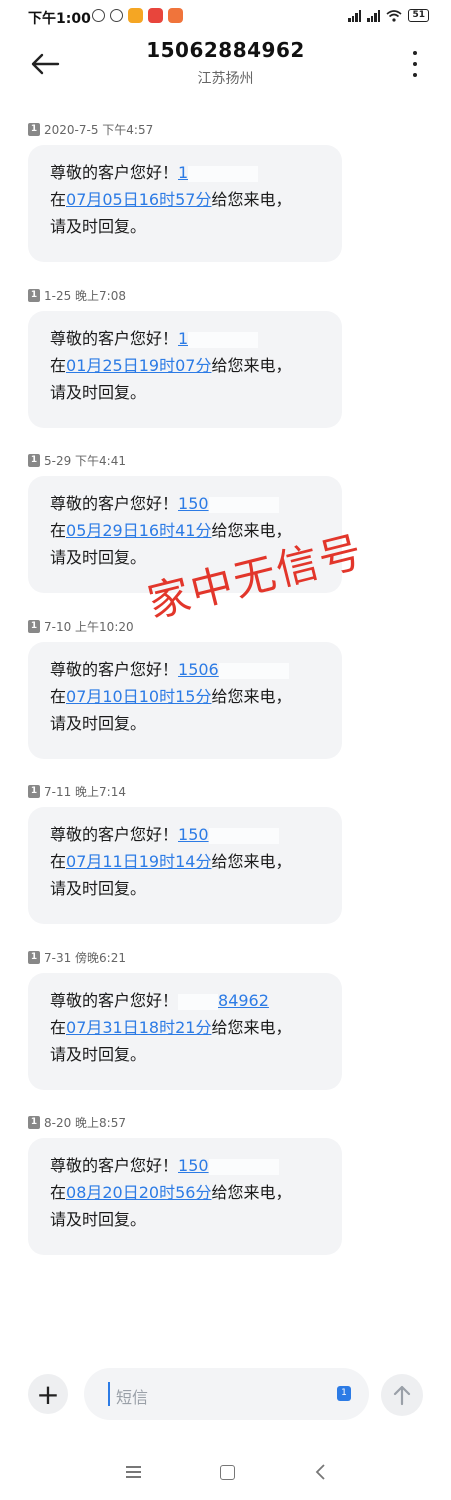 The height and width of the screenshot is (1500, 451). I want to click on message-bubble: 尊敬的客户您好！1506 在07月10日10时15分给您来电， 请及时回复。, so click(185, 700).